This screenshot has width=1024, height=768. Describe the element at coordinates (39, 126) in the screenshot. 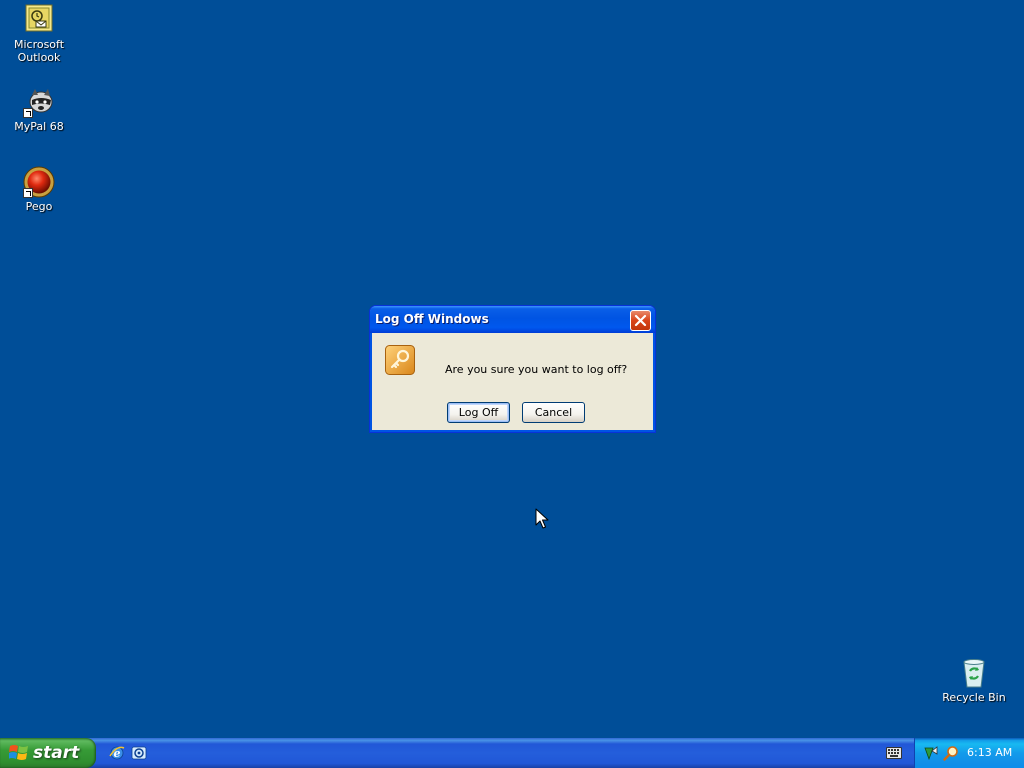

I see `desktop-icon-label: MyPal 68` at that location.